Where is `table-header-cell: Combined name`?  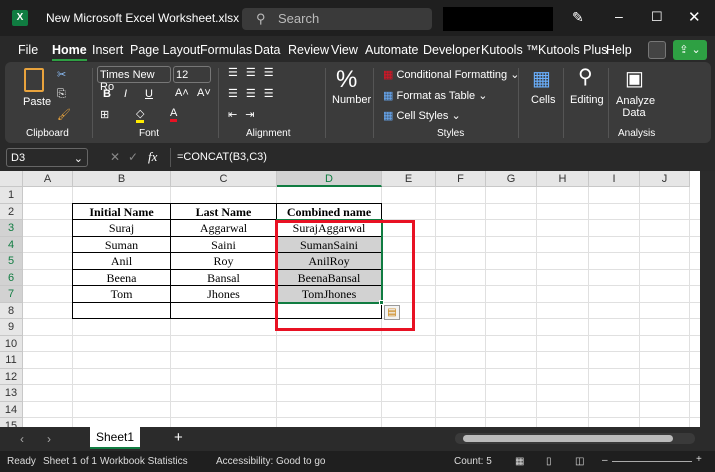 table-header-cell: Combined name is located at coordinates (329, 211).